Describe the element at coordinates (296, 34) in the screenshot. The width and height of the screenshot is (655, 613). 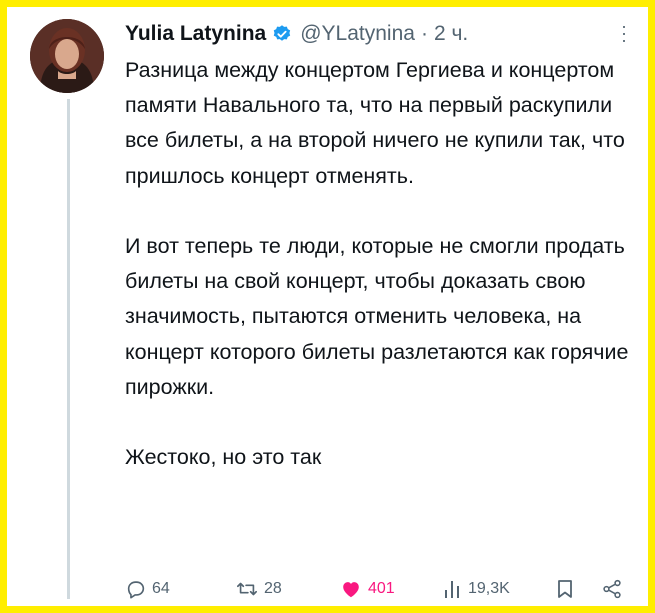
I see `tweet-header: Yulia Latynina @YLatynina · 2 ч.` at that location.